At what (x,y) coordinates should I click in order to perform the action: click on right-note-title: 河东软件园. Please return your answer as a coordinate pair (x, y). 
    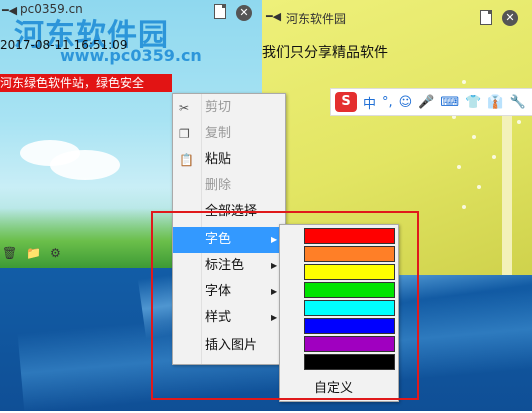
    Looking at the image, I should click on (316, 19).